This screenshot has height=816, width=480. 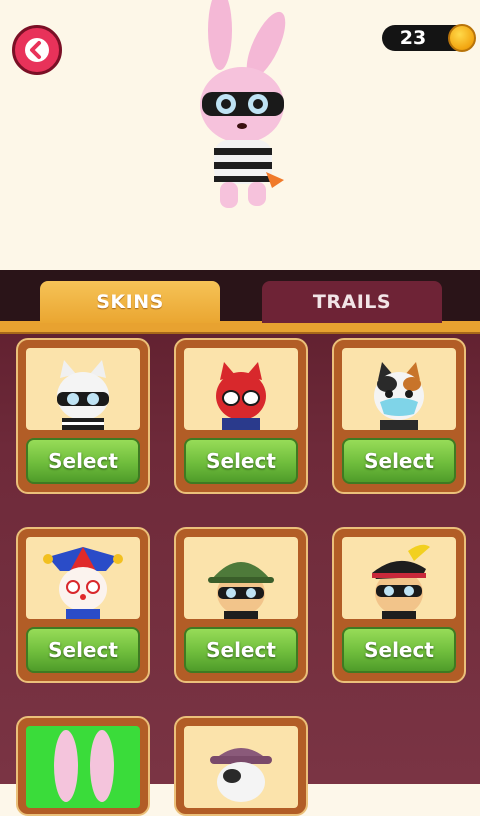 I want to click on bunny-ears-icon, so click(x=83, y=767).